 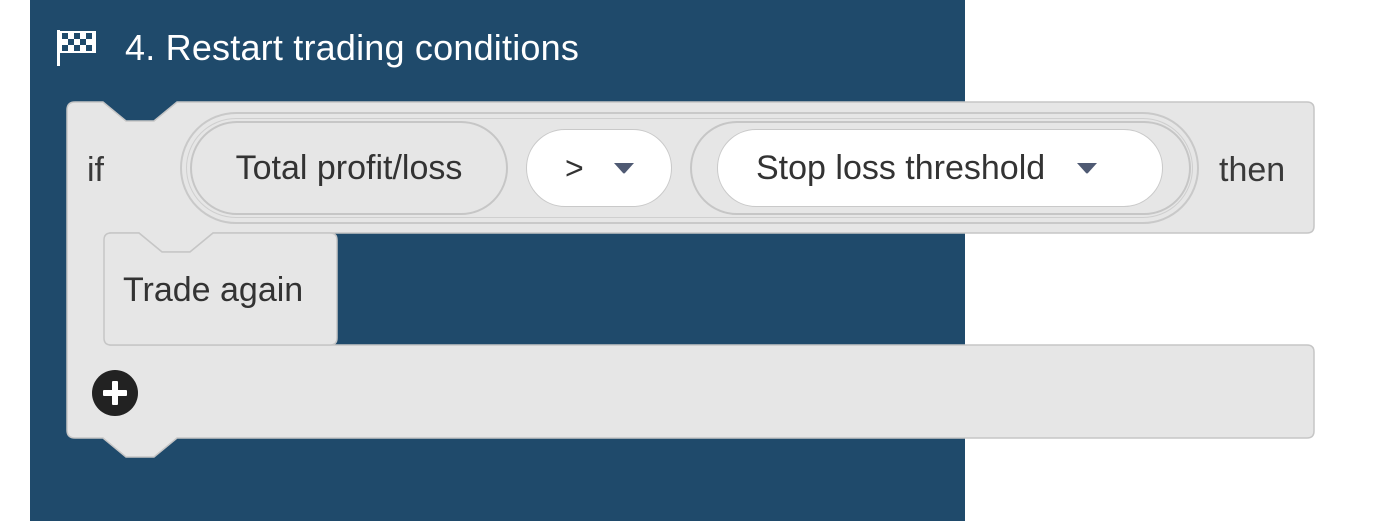 I want to click on stop-loss-dropdown: Stop loss threshold, so click(x=940, y=168).